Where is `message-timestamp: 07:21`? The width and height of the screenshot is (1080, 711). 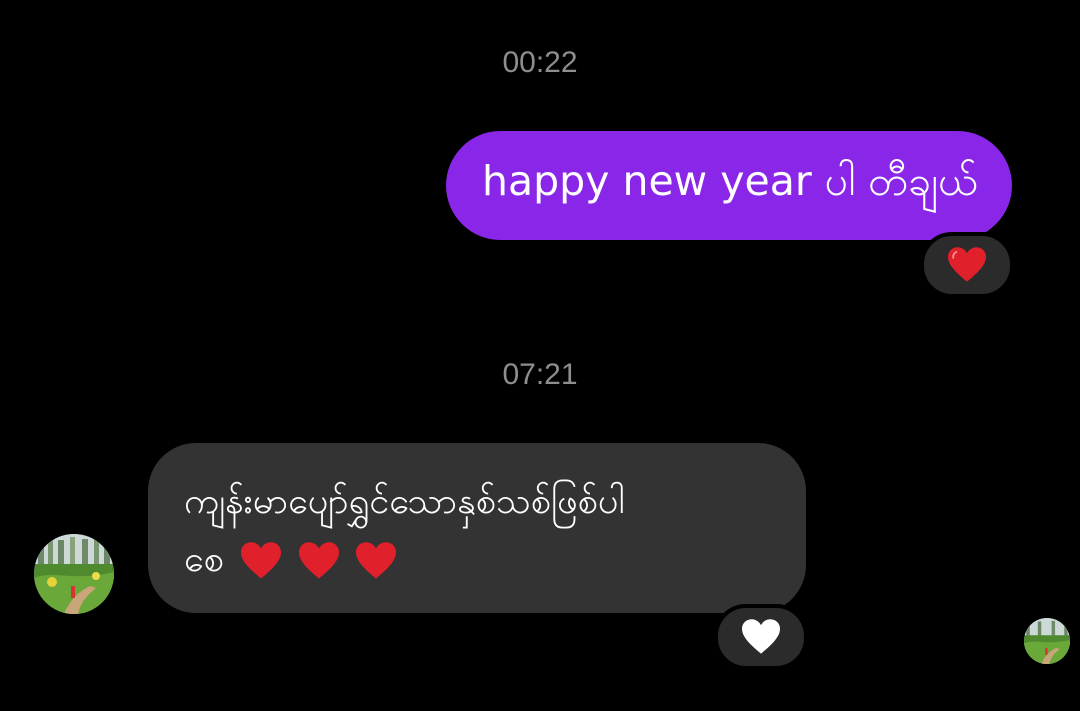 message-timestamp: 07:21 is located at coordinates (540, 374).